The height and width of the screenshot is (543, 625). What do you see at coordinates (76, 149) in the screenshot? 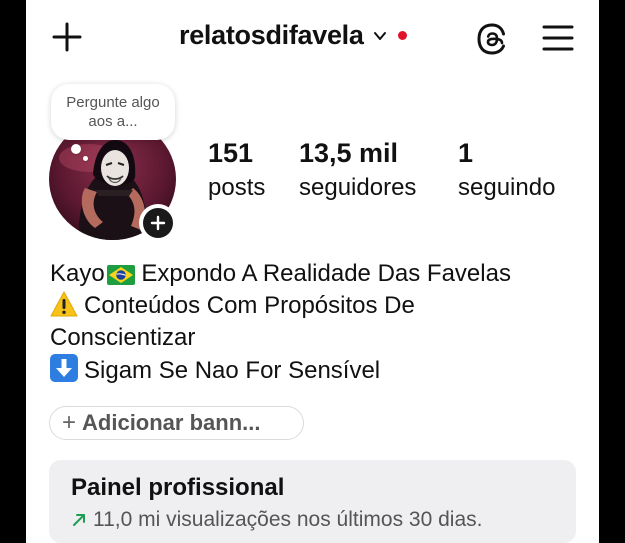
I see `note-bubble-tail` at bounding box center [76, 149].